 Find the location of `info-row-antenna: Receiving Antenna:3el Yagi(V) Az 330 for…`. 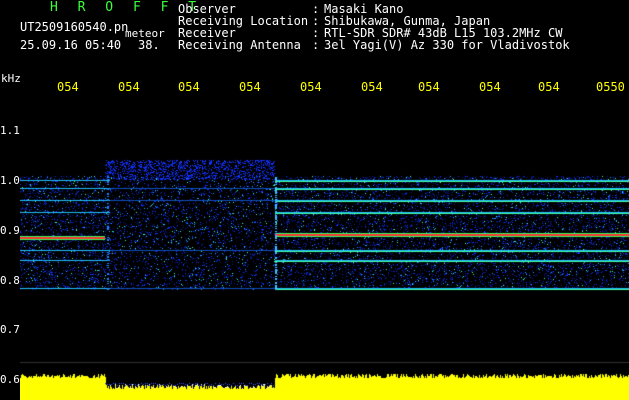

info-row-antenna: Receiving Antenna:3el Yagi(V) Az 330 for… is located at coordinates (374, 45).